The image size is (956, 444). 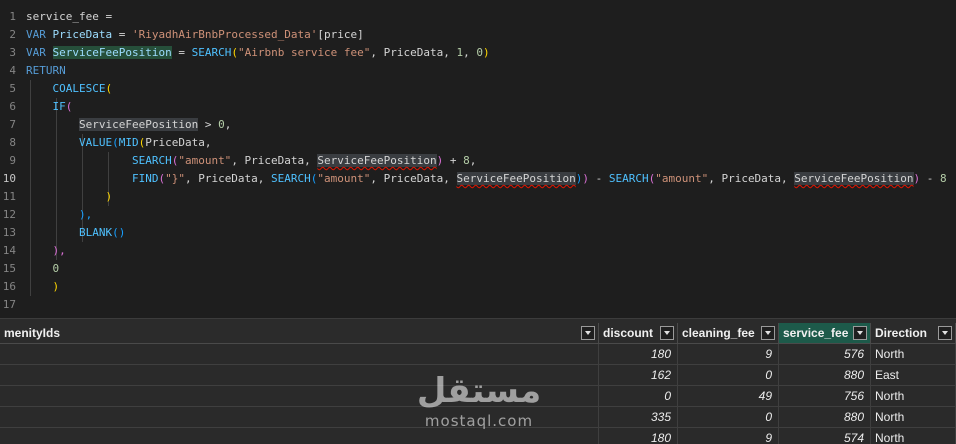 I want to click on column-header-direction: Direction, so click(x=913, y=333).